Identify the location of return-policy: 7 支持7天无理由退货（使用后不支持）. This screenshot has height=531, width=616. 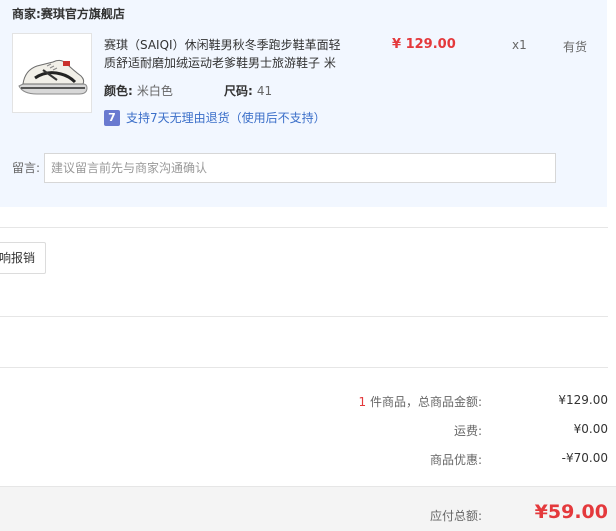
(215, 117).